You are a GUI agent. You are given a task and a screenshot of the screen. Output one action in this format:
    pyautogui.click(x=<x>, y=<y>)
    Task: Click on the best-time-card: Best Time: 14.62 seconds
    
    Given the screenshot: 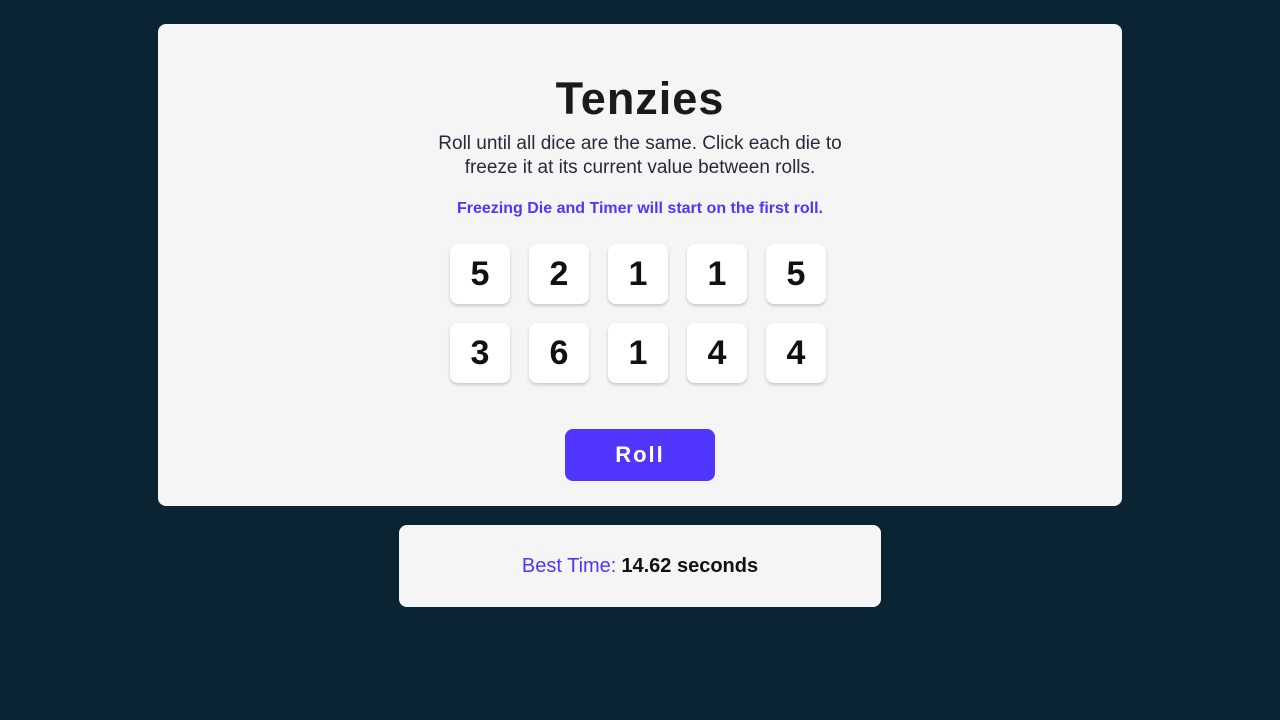 What is the action you would take?
    pyautogui.click(x=640, y=566)
    